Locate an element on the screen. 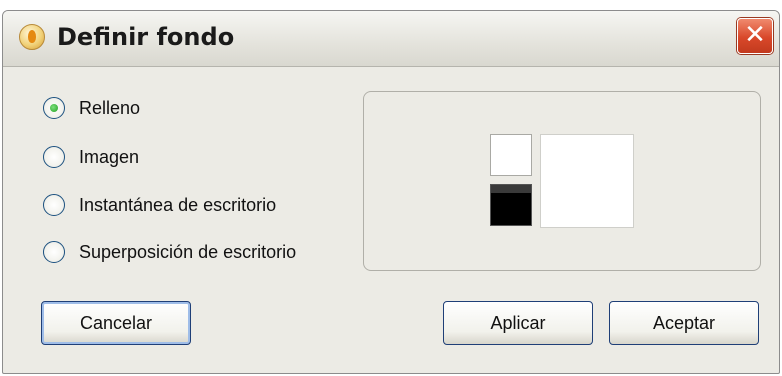  background-preview is located at coordinates (587, 181).